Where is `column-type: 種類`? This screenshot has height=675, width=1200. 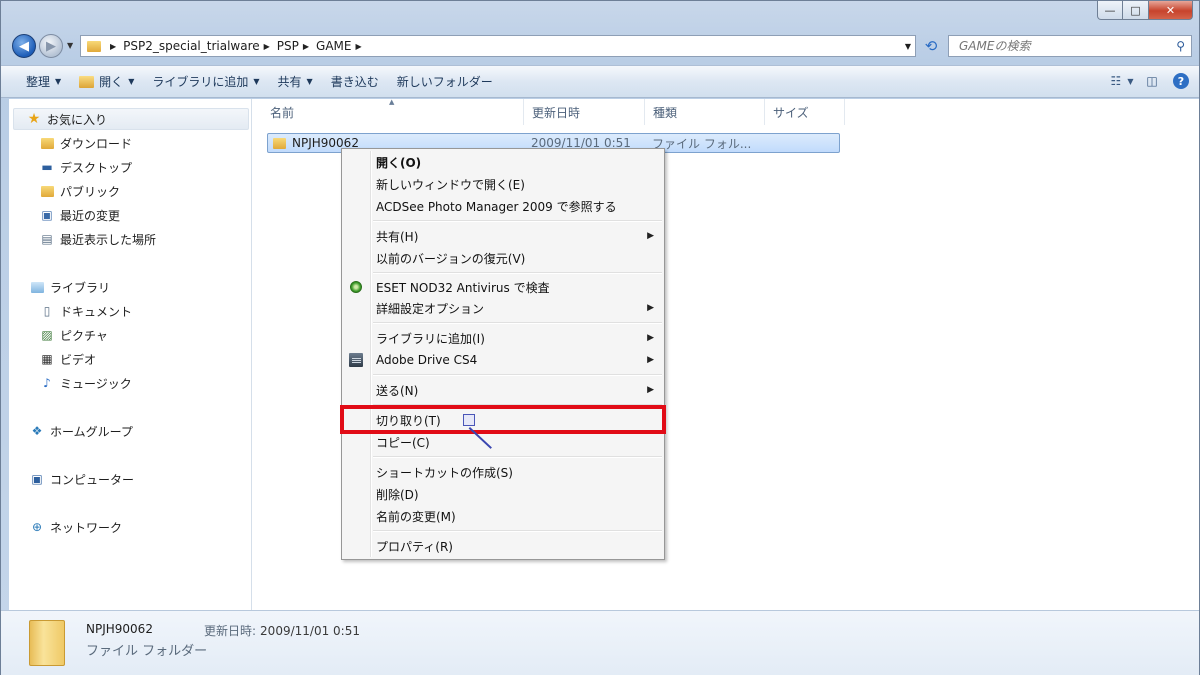
column-type: 種類 is located at coordinates (705, 112).